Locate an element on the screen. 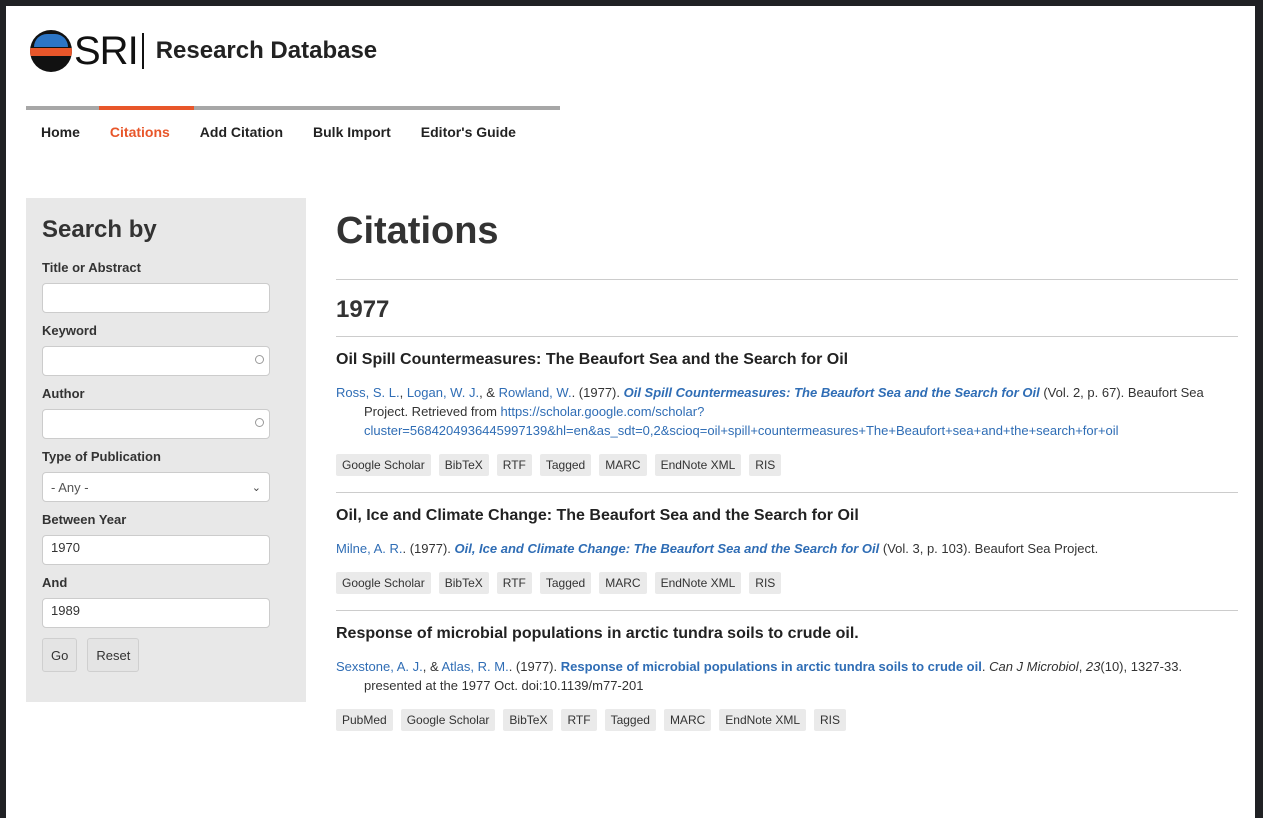  year-heading: 1977 is located at coordinates (363, 309).